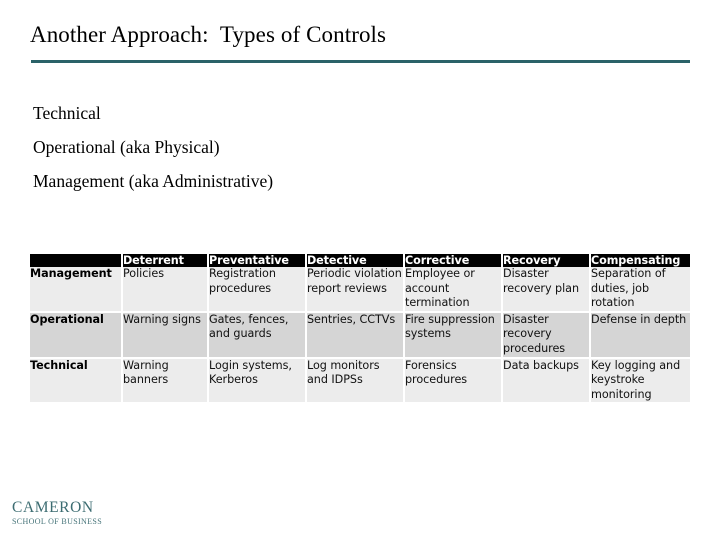 This screenshot has height=540, width=720. I want to click on logo-name: CAMERON, so click(53, 507).